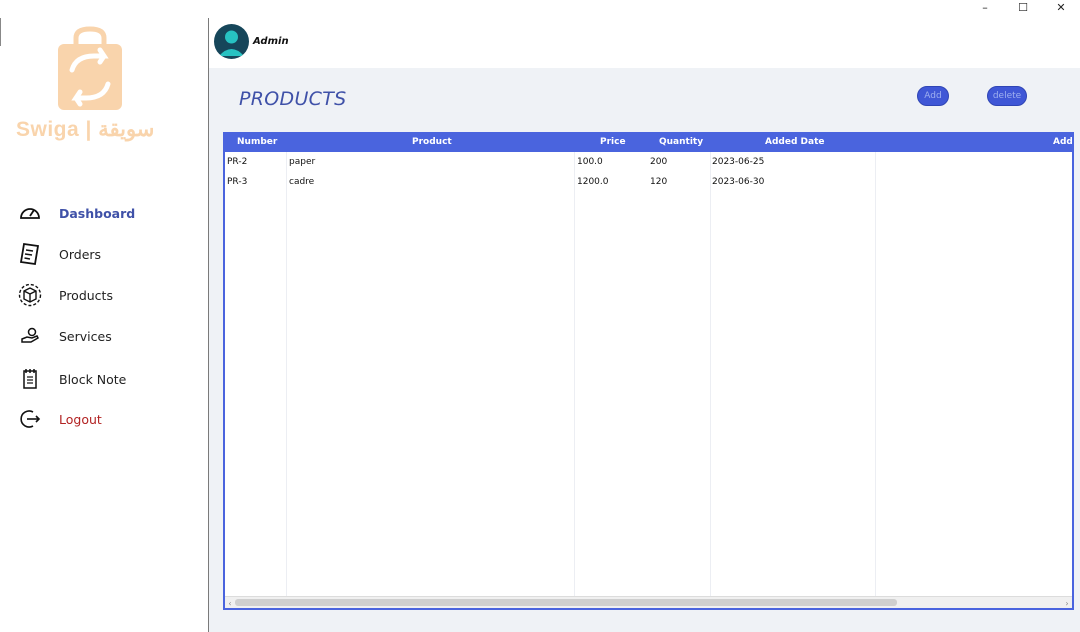 Image resolution: width=1080 pixels, height=632 pixels. Describe the element at coordinates (97, 213) in the screenshot. I see `sidebar-item-label: Dashboard` at that location.